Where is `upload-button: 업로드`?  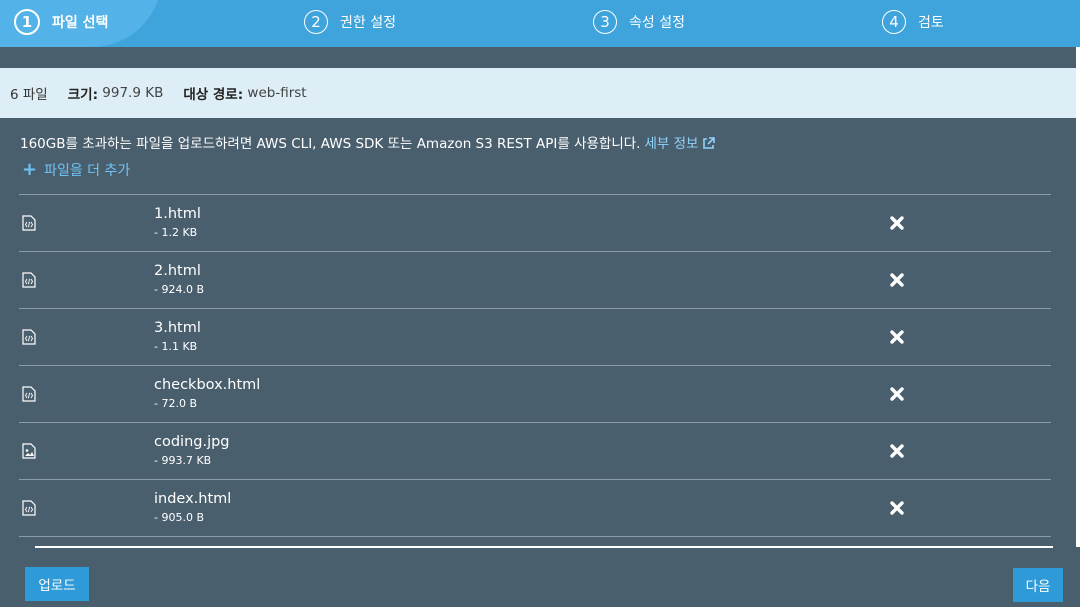
upload-button: 업로드 is located at coordinates (57, 584).